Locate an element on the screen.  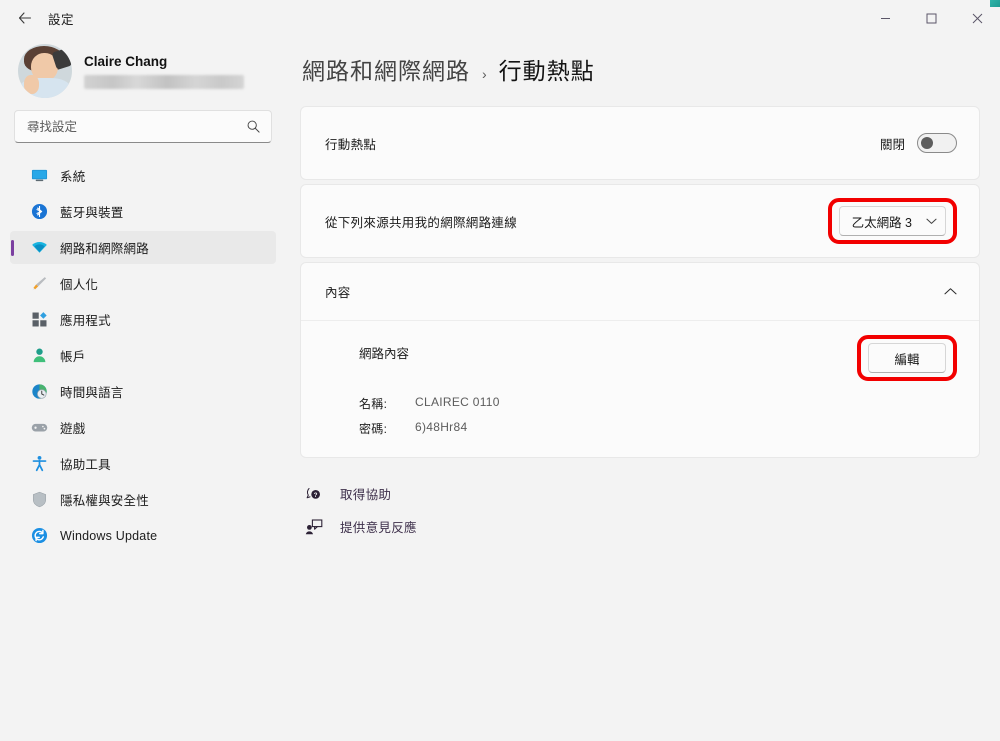
profile-name: Claire Chang is located at coordinates (126, 61).